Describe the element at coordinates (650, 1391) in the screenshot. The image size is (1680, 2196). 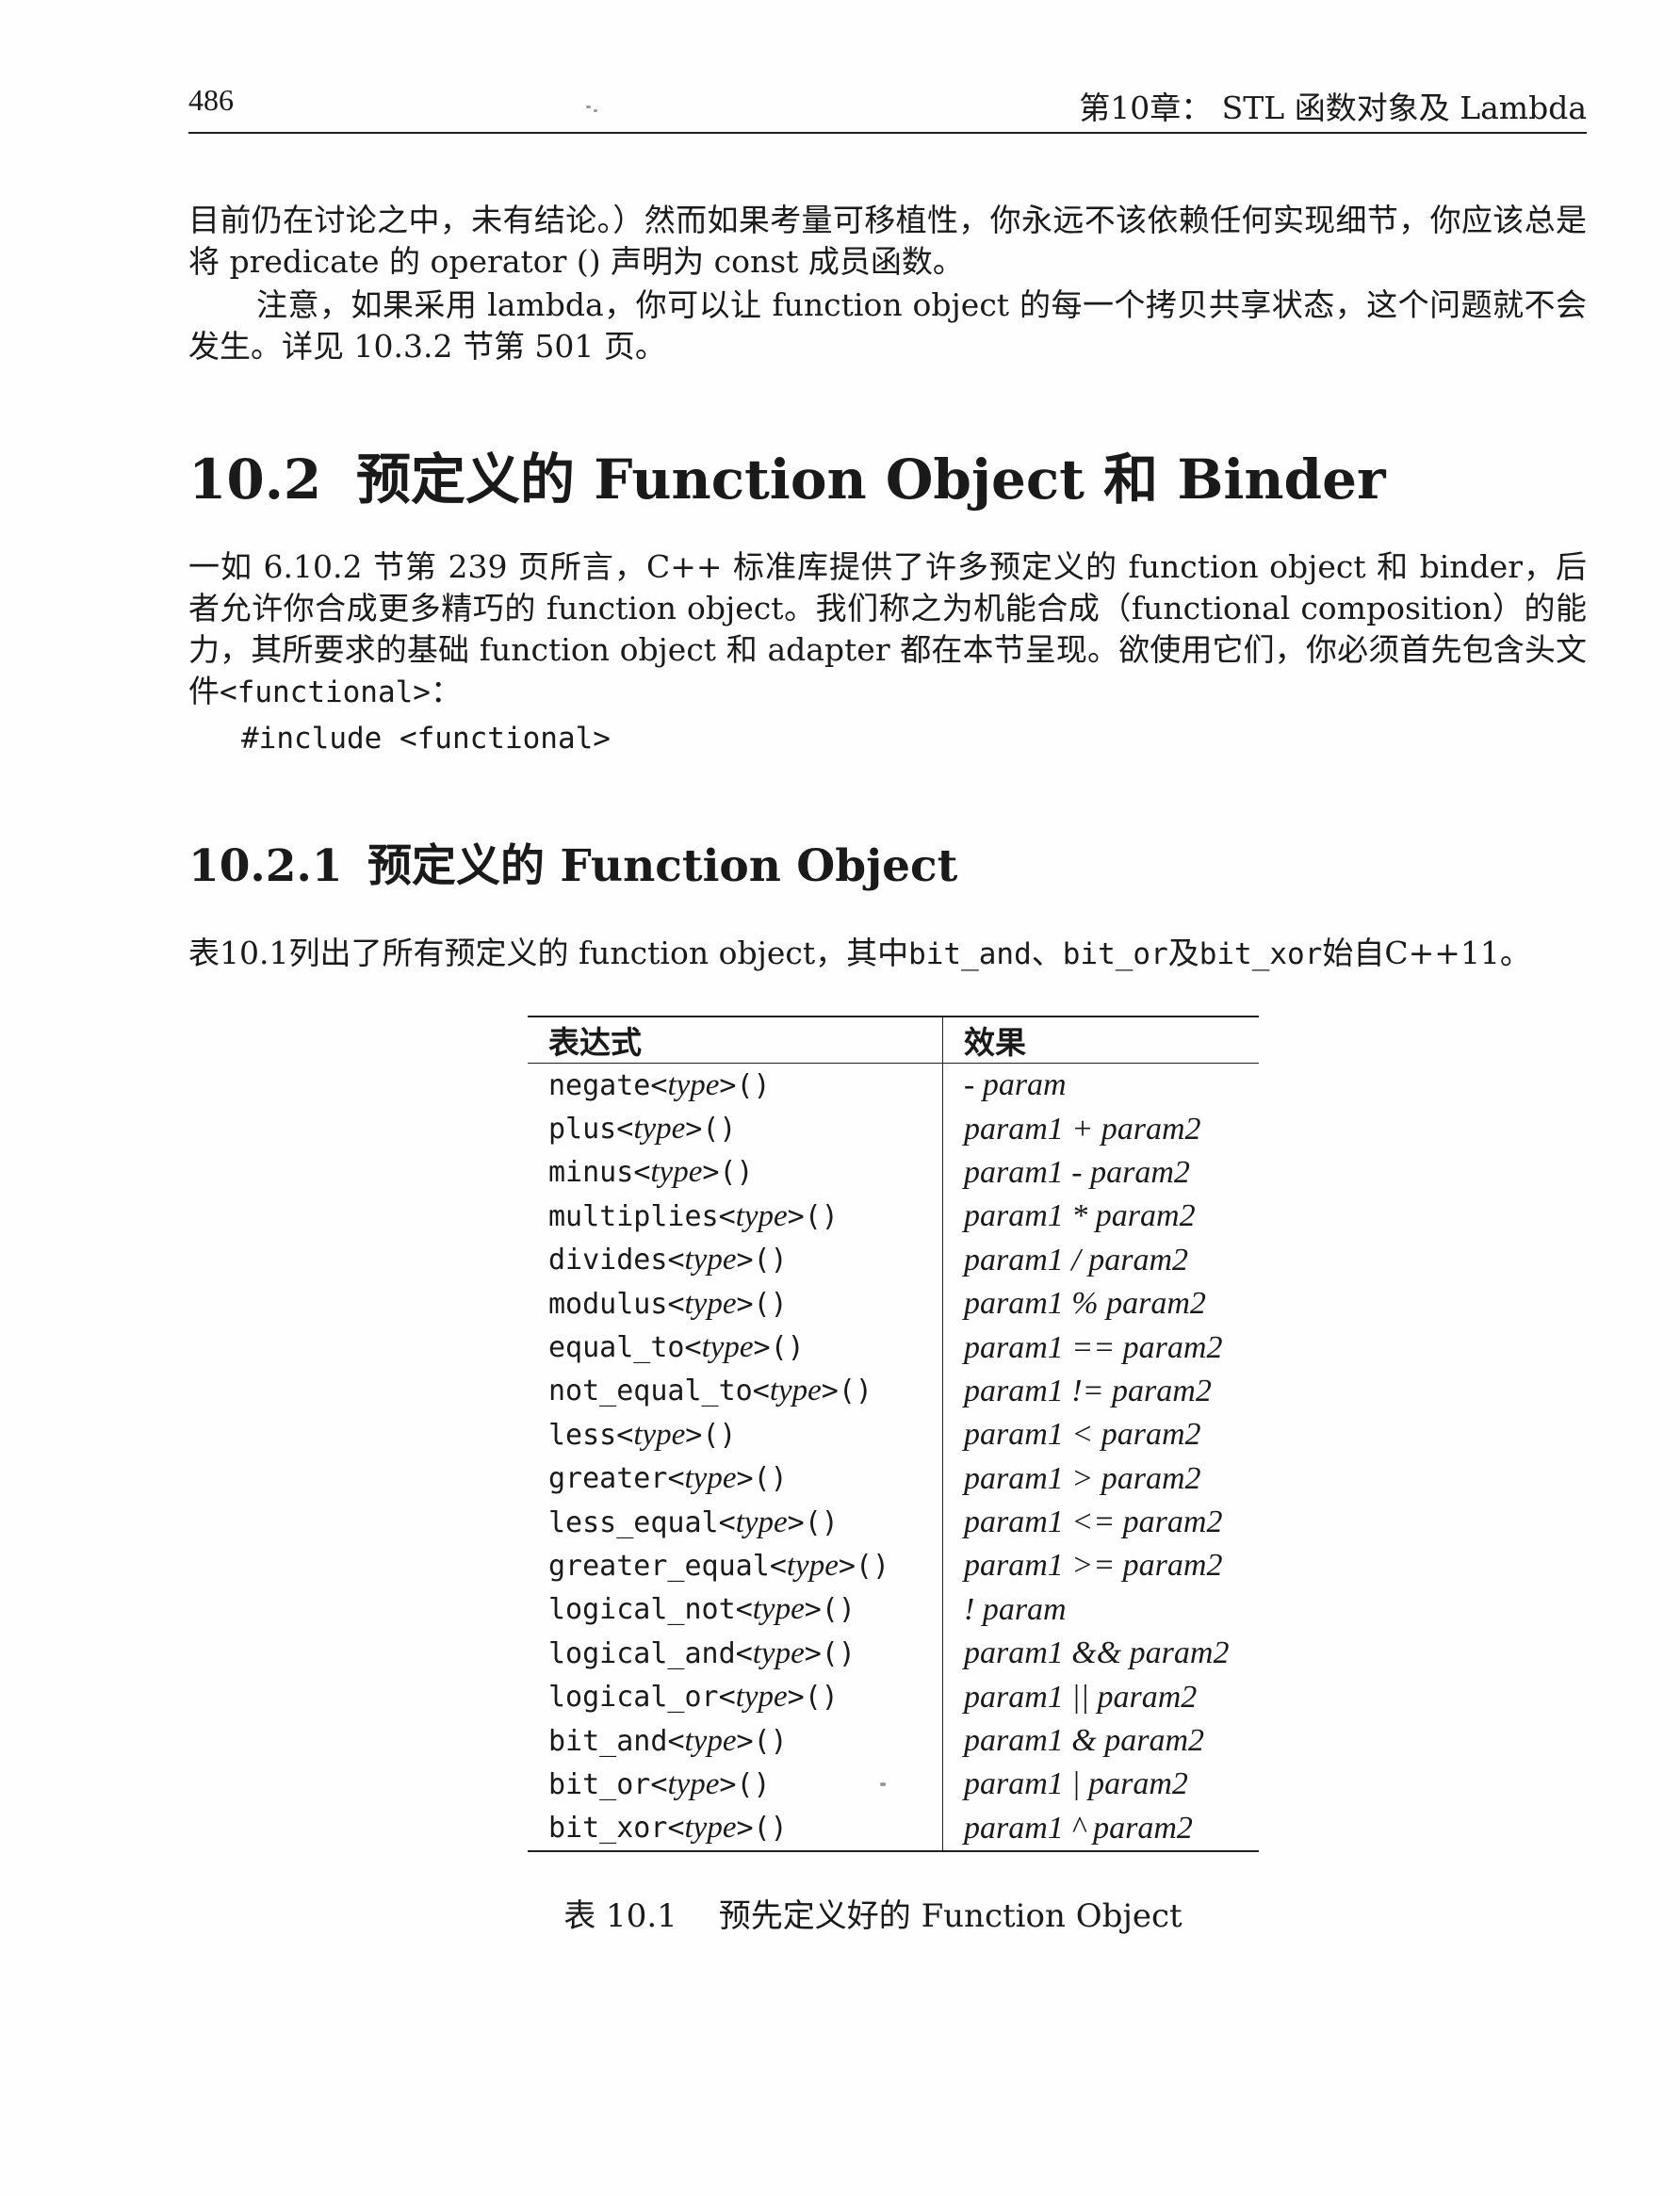
I see `functor-name: not_equal_to` at that location.